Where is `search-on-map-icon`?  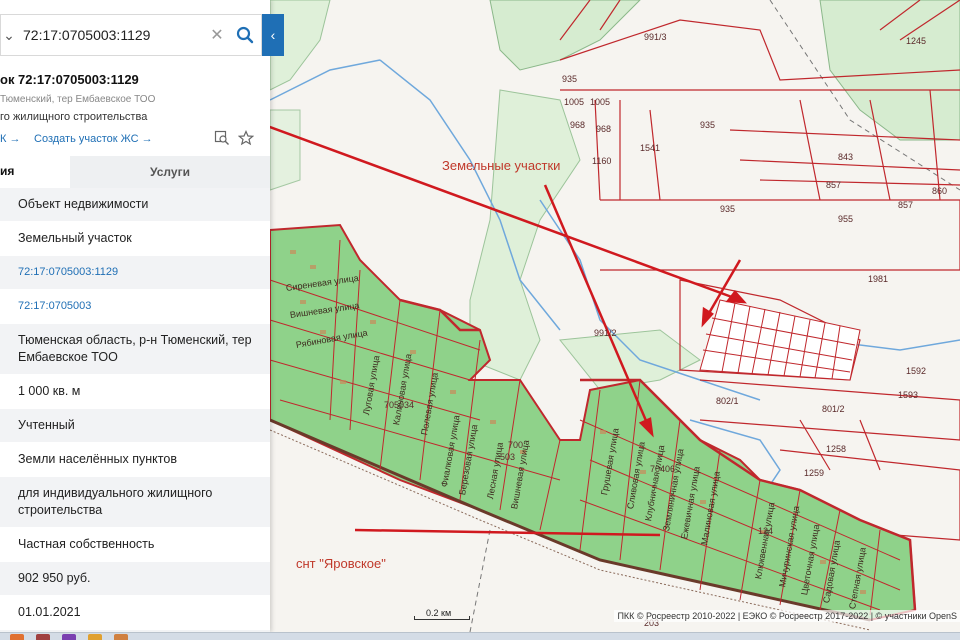
search-on-map-icon is located at coordinates (222, 138).